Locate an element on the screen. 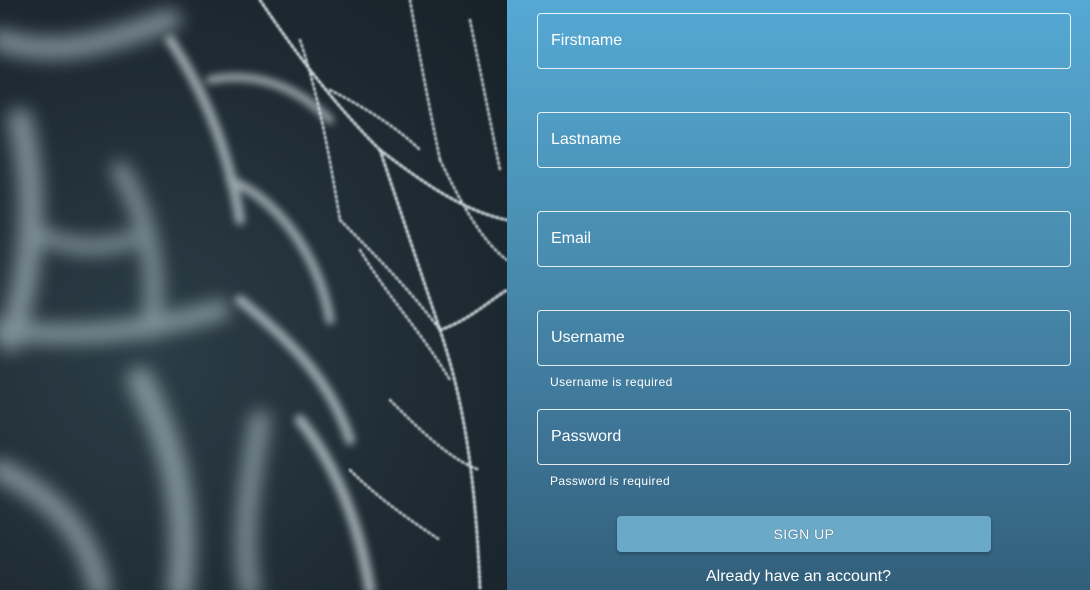 The image size is (1090, 590). password-placeholder: Password is located at coordinates (586, 436).